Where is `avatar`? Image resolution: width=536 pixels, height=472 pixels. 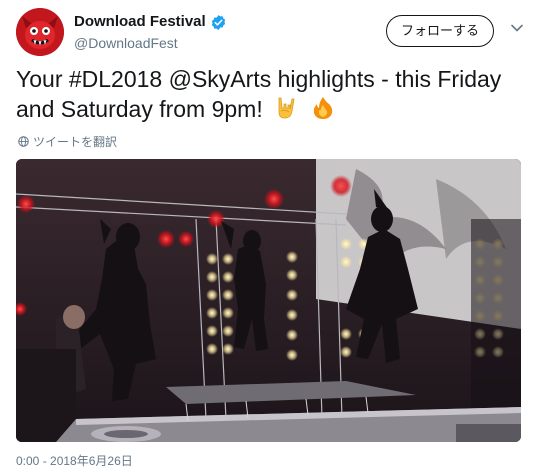
avatar is located at coordinates (40, 32).